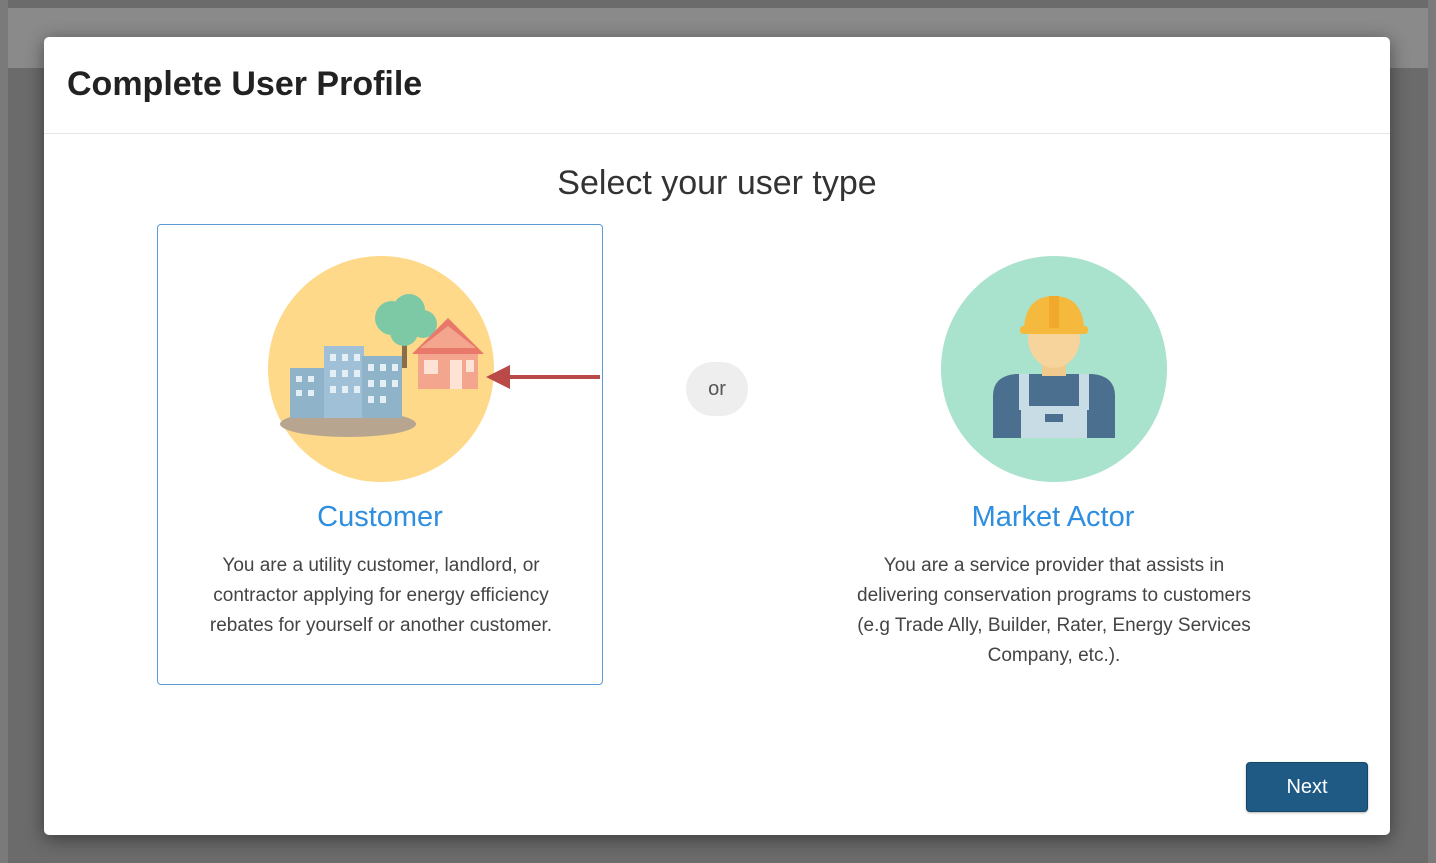 The image size is (1436, 863). What do you see at coordinates (717, 85) in the screenshot?
I see `modal-header: Complete User Profile` at bounding box center [717, 85].